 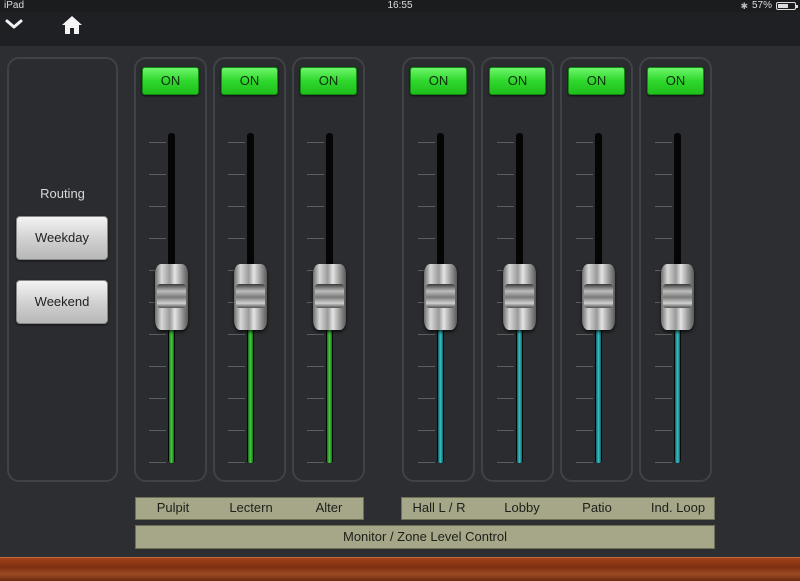 I want to click on nav-bar, so click(x=400, y=29).